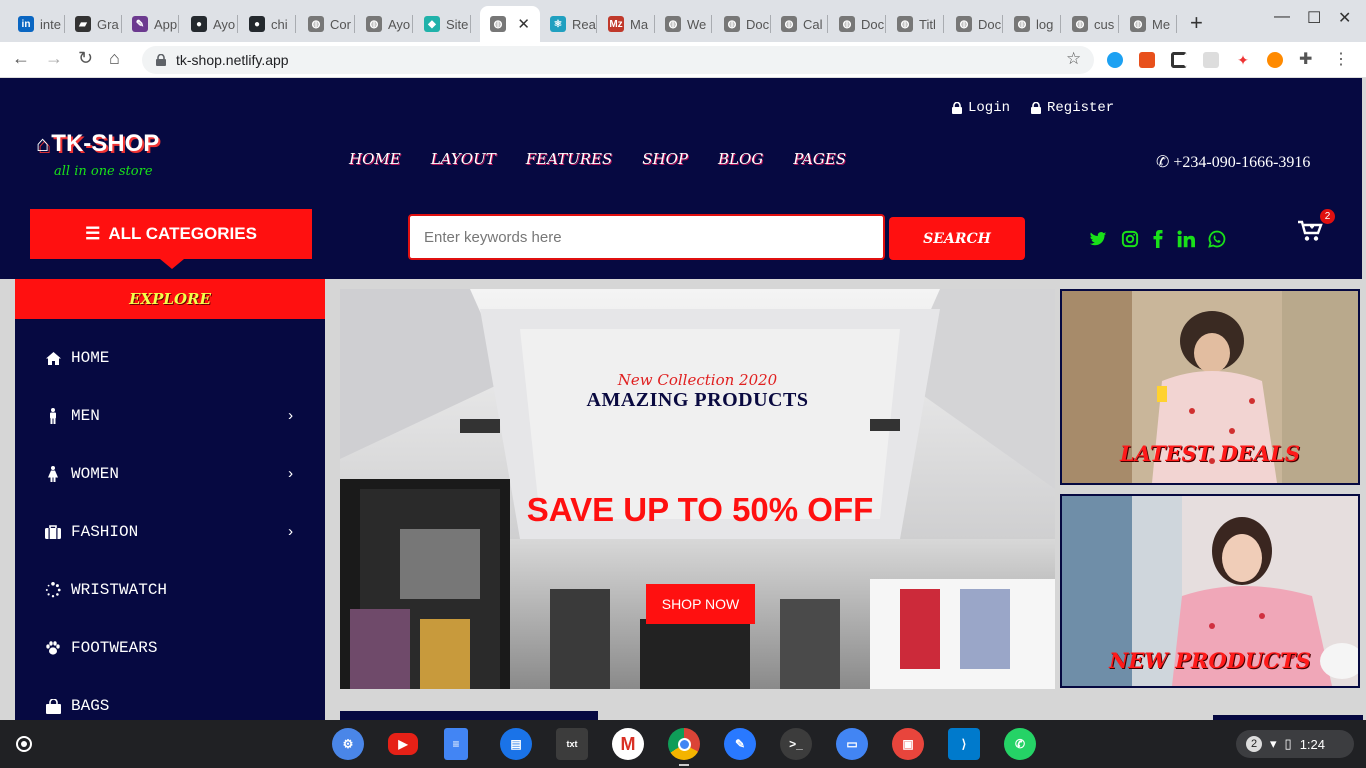 The height and width of the screenshot is (768, 1366). What do you see at coordinates (516, 744) in the screenshot?
I see `messages-app-icon: ▤` at bounding box center [516, 744].